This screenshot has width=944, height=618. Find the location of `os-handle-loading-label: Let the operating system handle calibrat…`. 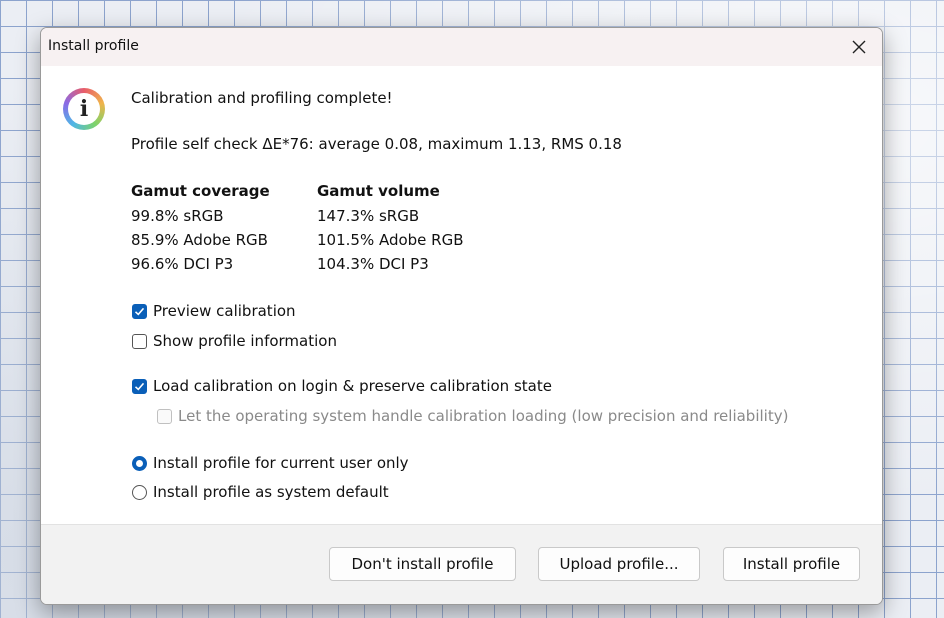

os-handle-loading-label: Let the operating system handle calibrat… is located at coordinates (483, 416).